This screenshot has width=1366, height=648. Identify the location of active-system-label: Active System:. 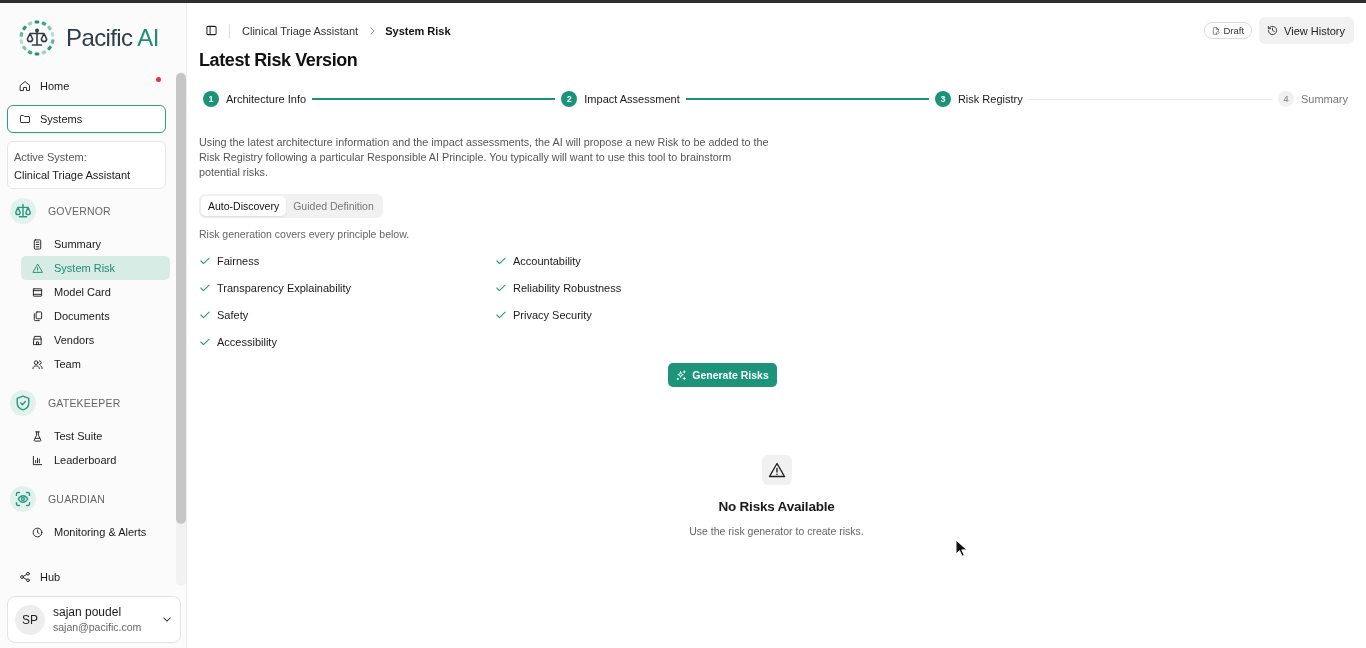
(51, 157).